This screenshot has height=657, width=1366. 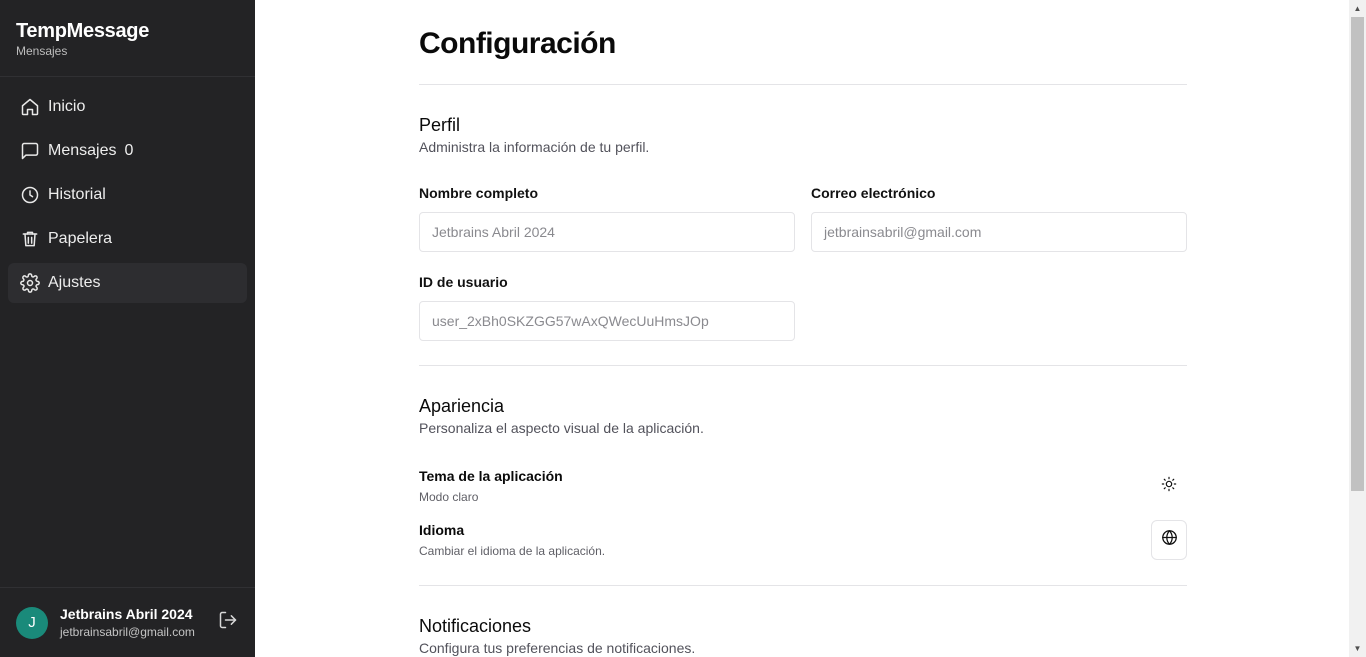 I want to click on sun-icon, so click(x=1169, y=486).